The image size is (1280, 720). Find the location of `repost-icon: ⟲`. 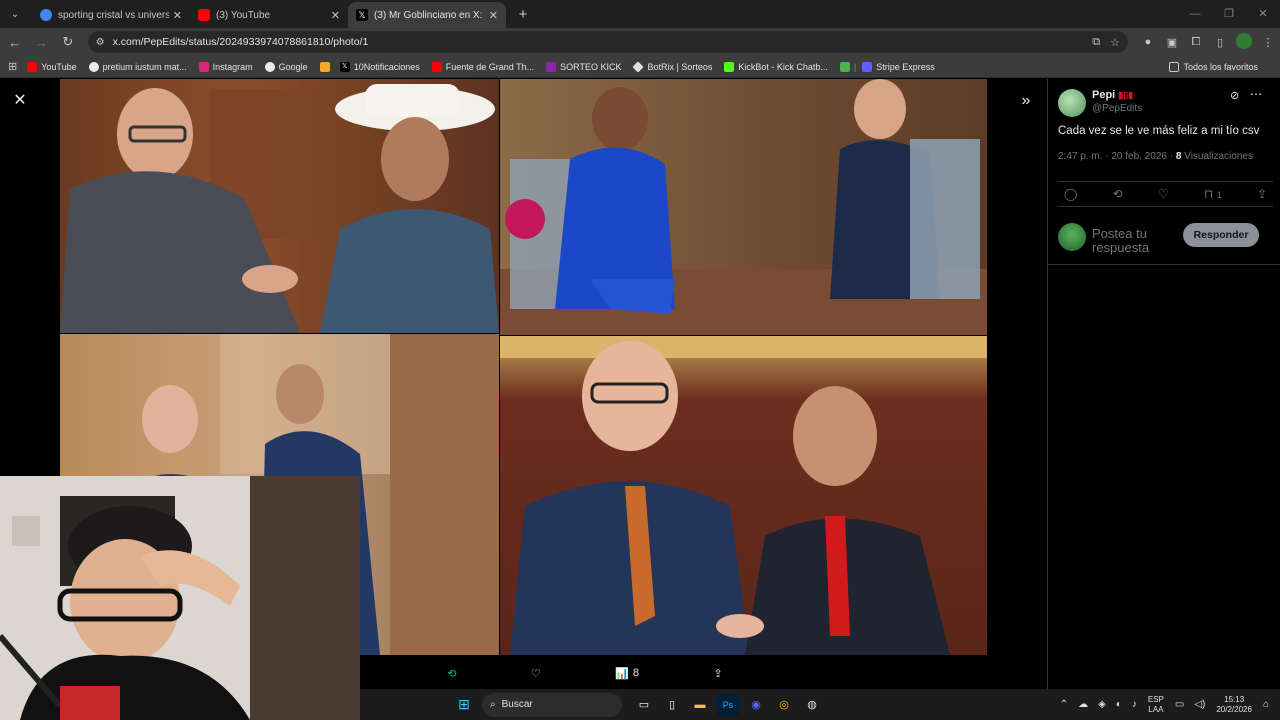

repost-icon: ⟲ is located at coordinates (1118, 194).